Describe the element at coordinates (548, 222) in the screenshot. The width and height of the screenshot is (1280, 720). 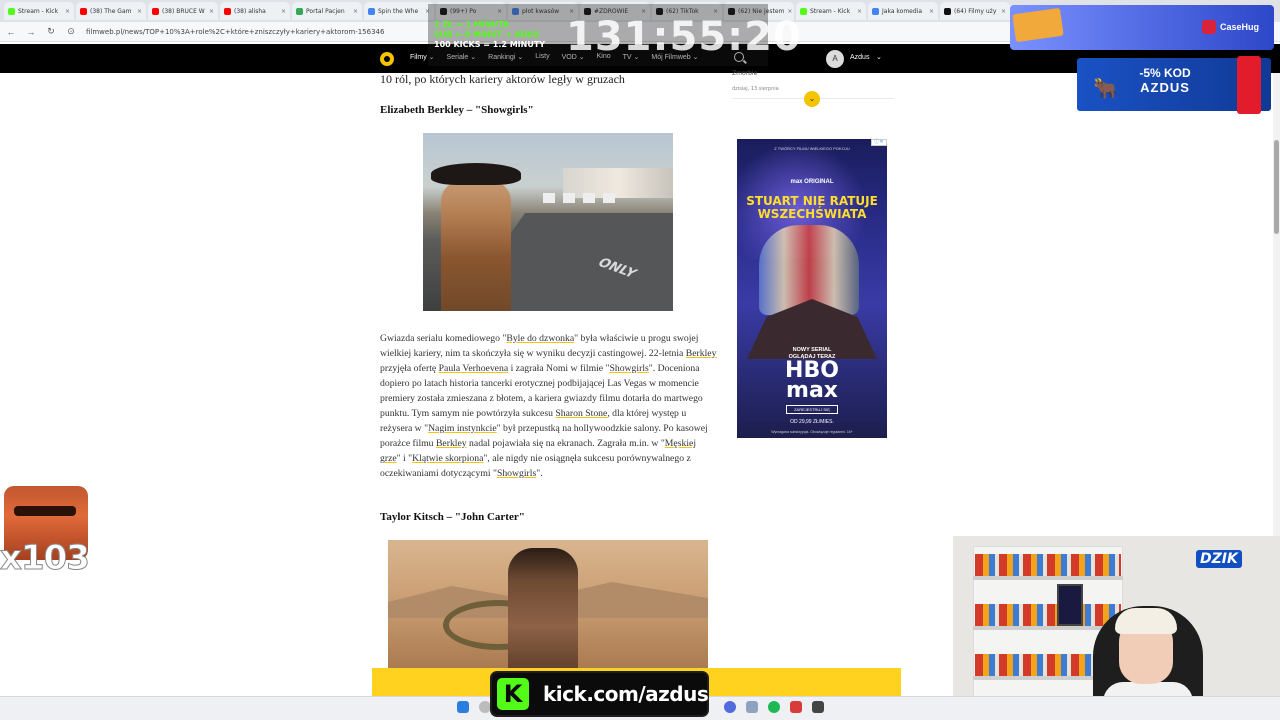
I see `article-image-showgirls: ONLY` at that location.